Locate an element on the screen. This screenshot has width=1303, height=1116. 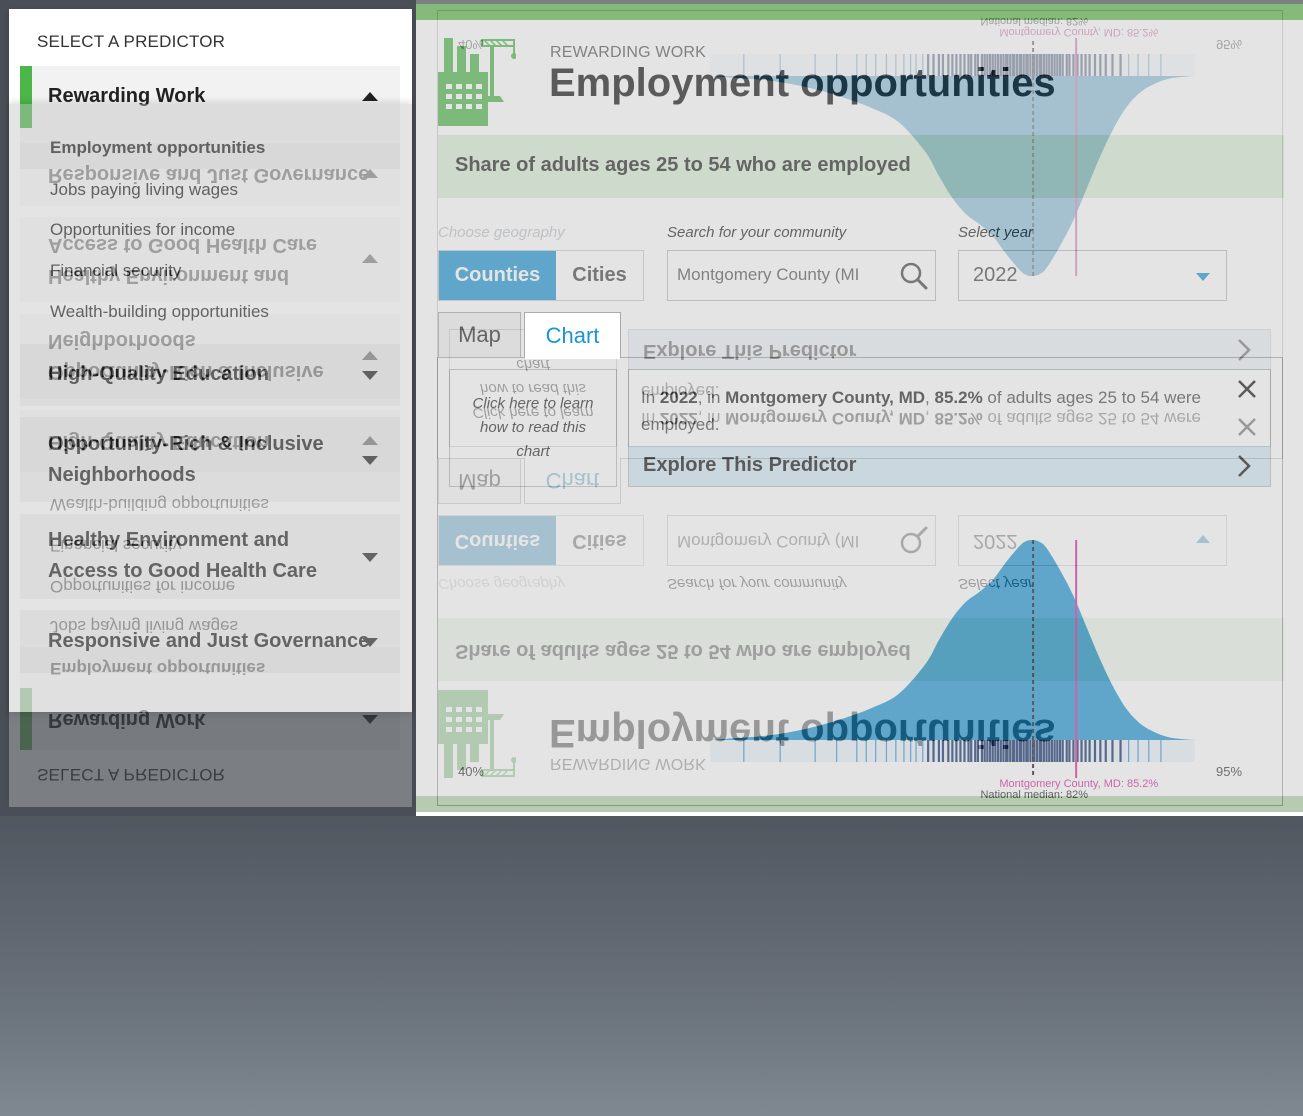
page-title: Employment opportunities is located at coordinates (802, 83).